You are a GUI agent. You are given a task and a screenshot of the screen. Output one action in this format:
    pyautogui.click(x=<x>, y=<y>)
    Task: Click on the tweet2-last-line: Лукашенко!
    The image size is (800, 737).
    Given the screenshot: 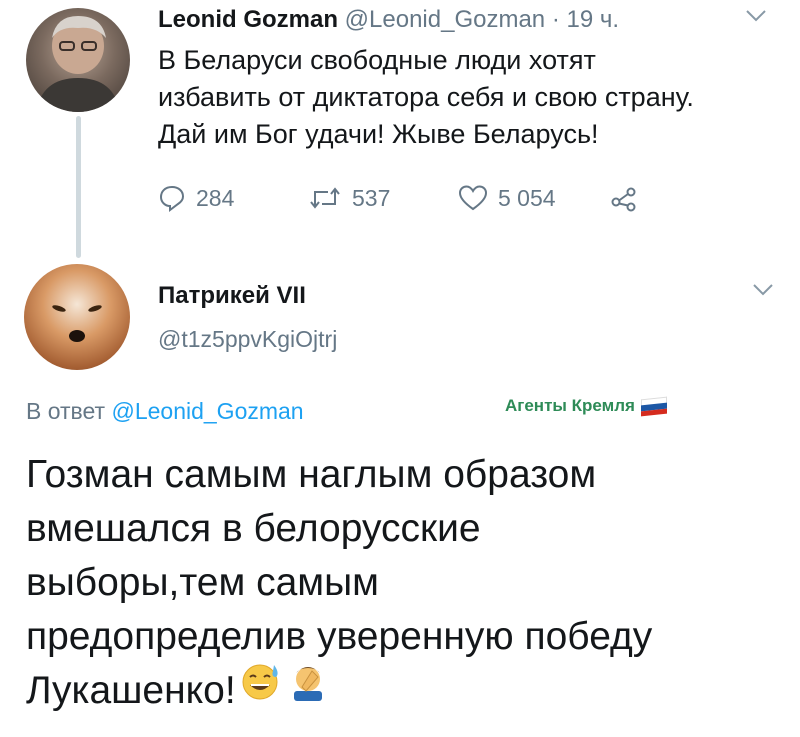 What is the action you would take?
    pyautogui.click(x=406, y=692)
    